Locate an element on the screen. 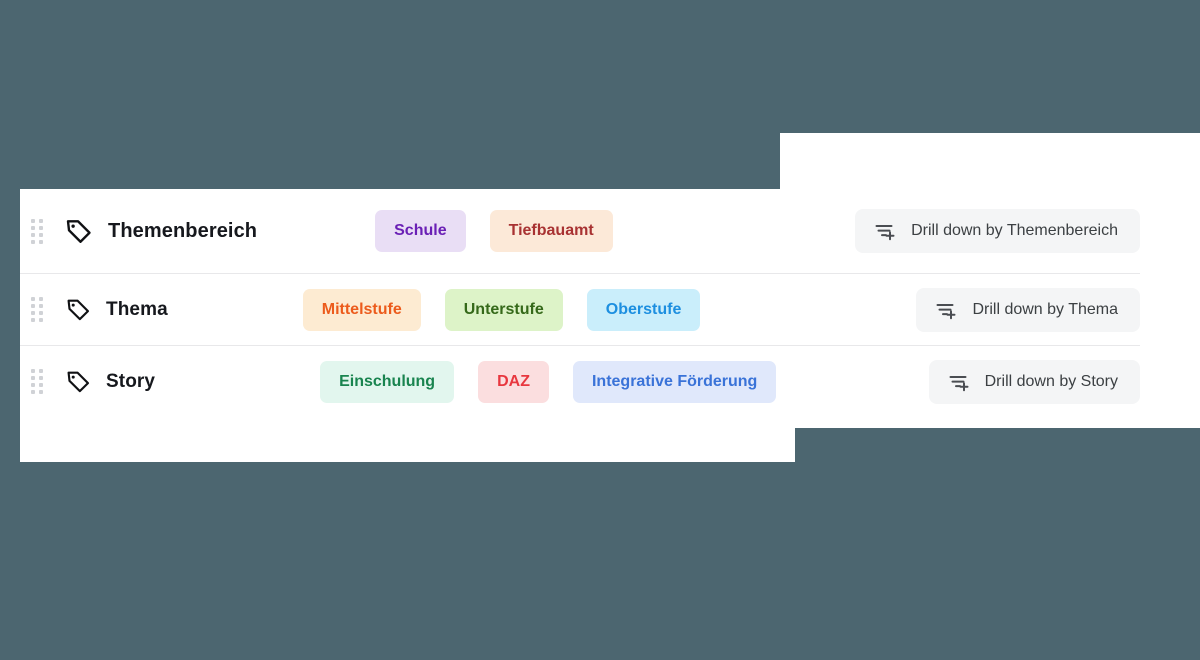  drill-down-button-label: Drill down by Story is located at coordinates (1051, 381).